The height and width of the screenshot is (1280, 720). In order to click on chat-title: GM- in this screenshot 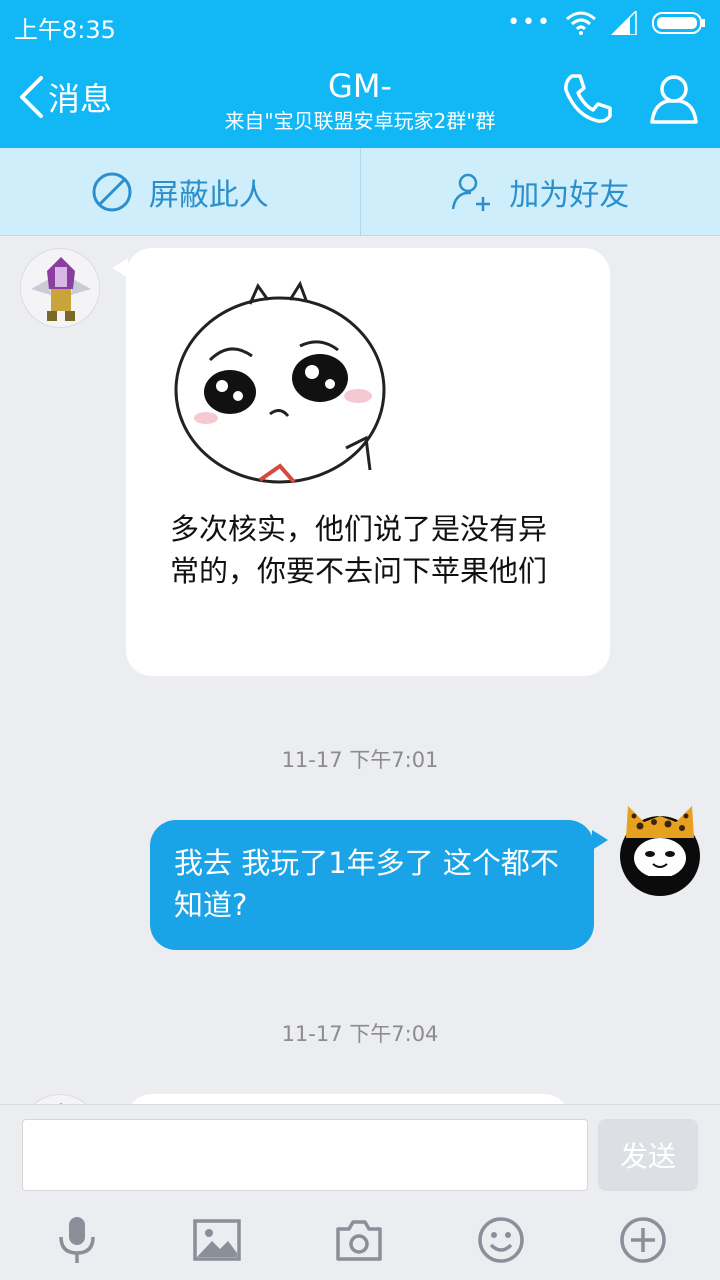, I will do `click(360, 86)`.